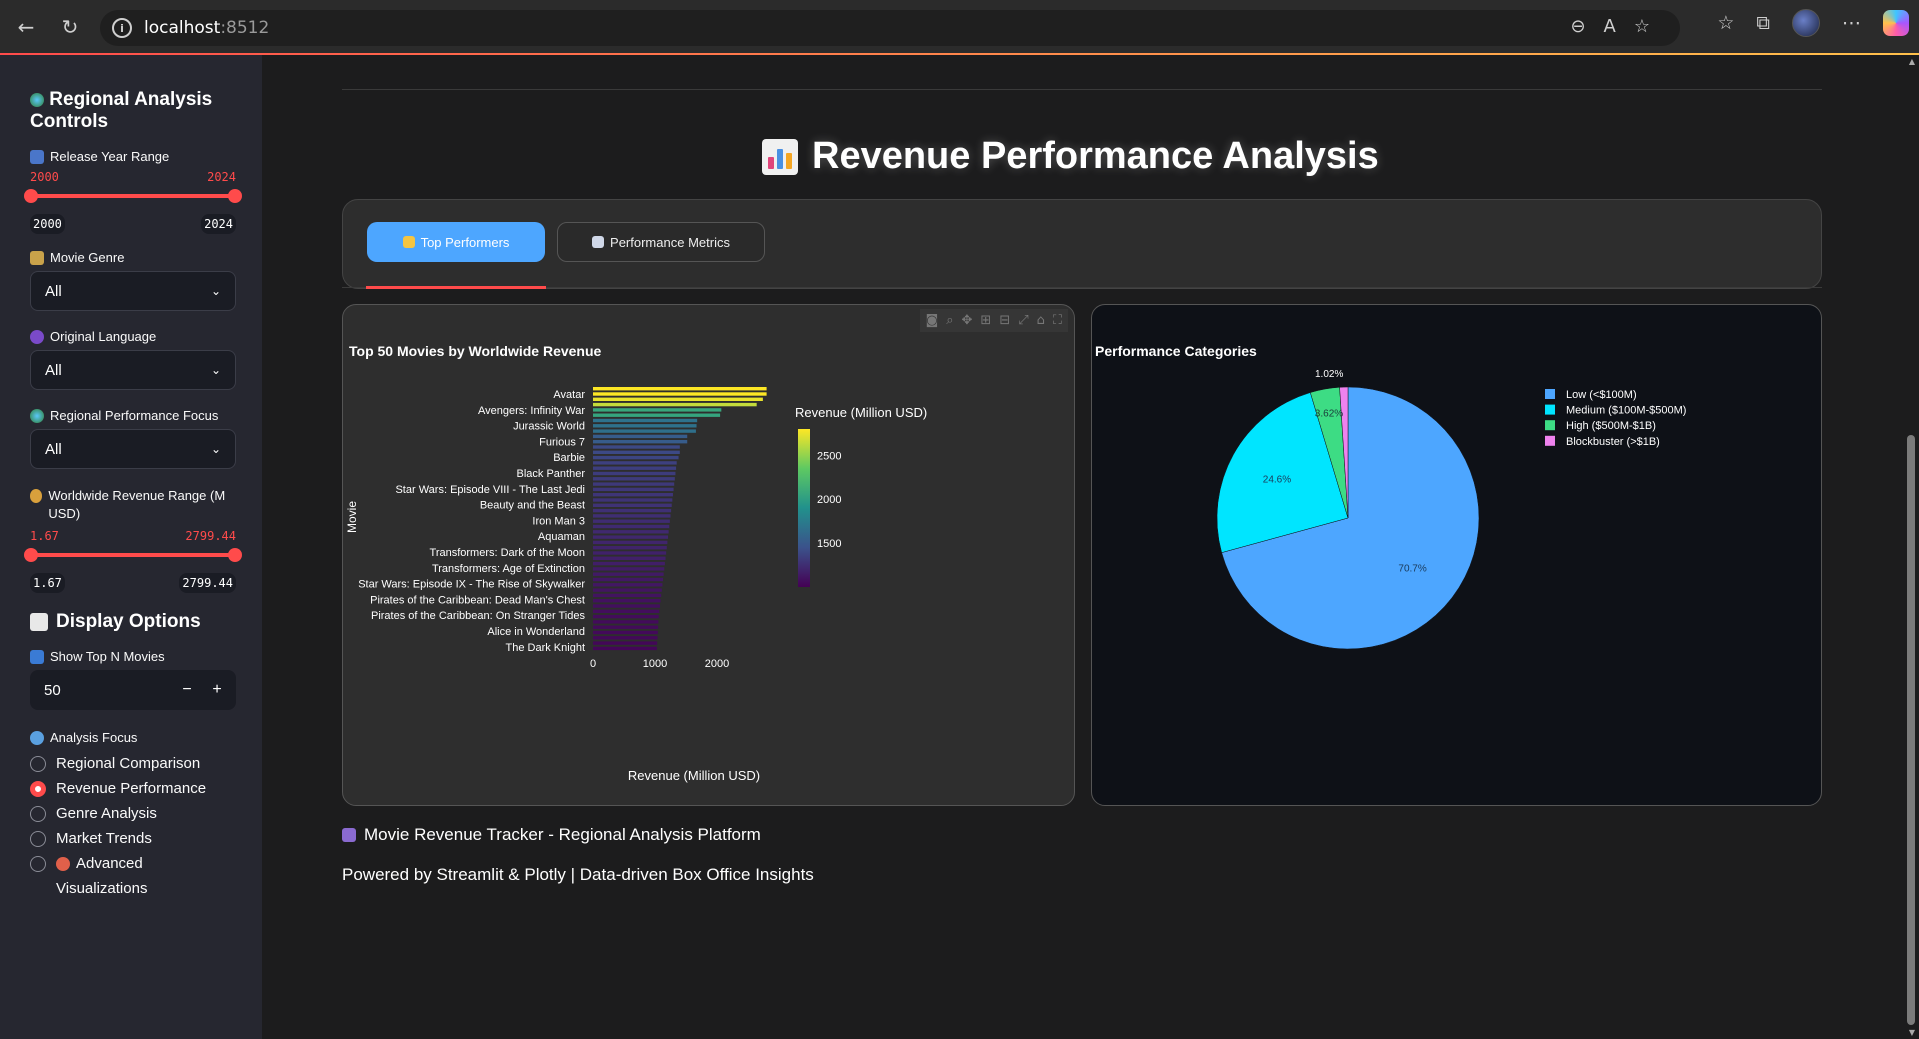  I want to click on top-n-input: 50 − +, so click(133, 690).